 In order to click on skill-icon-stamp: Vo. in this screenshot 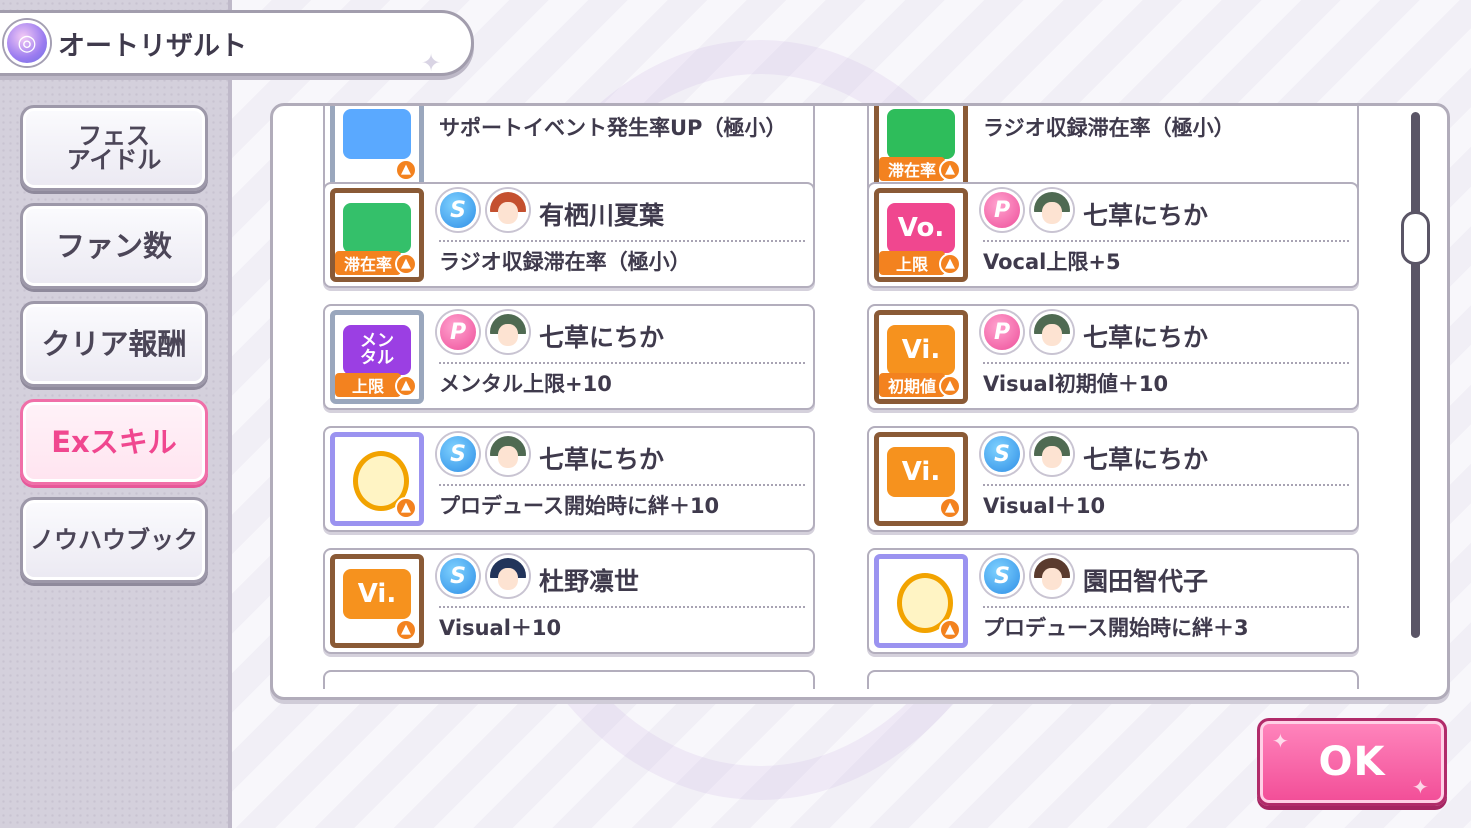, I will do `click(921, 228)`.